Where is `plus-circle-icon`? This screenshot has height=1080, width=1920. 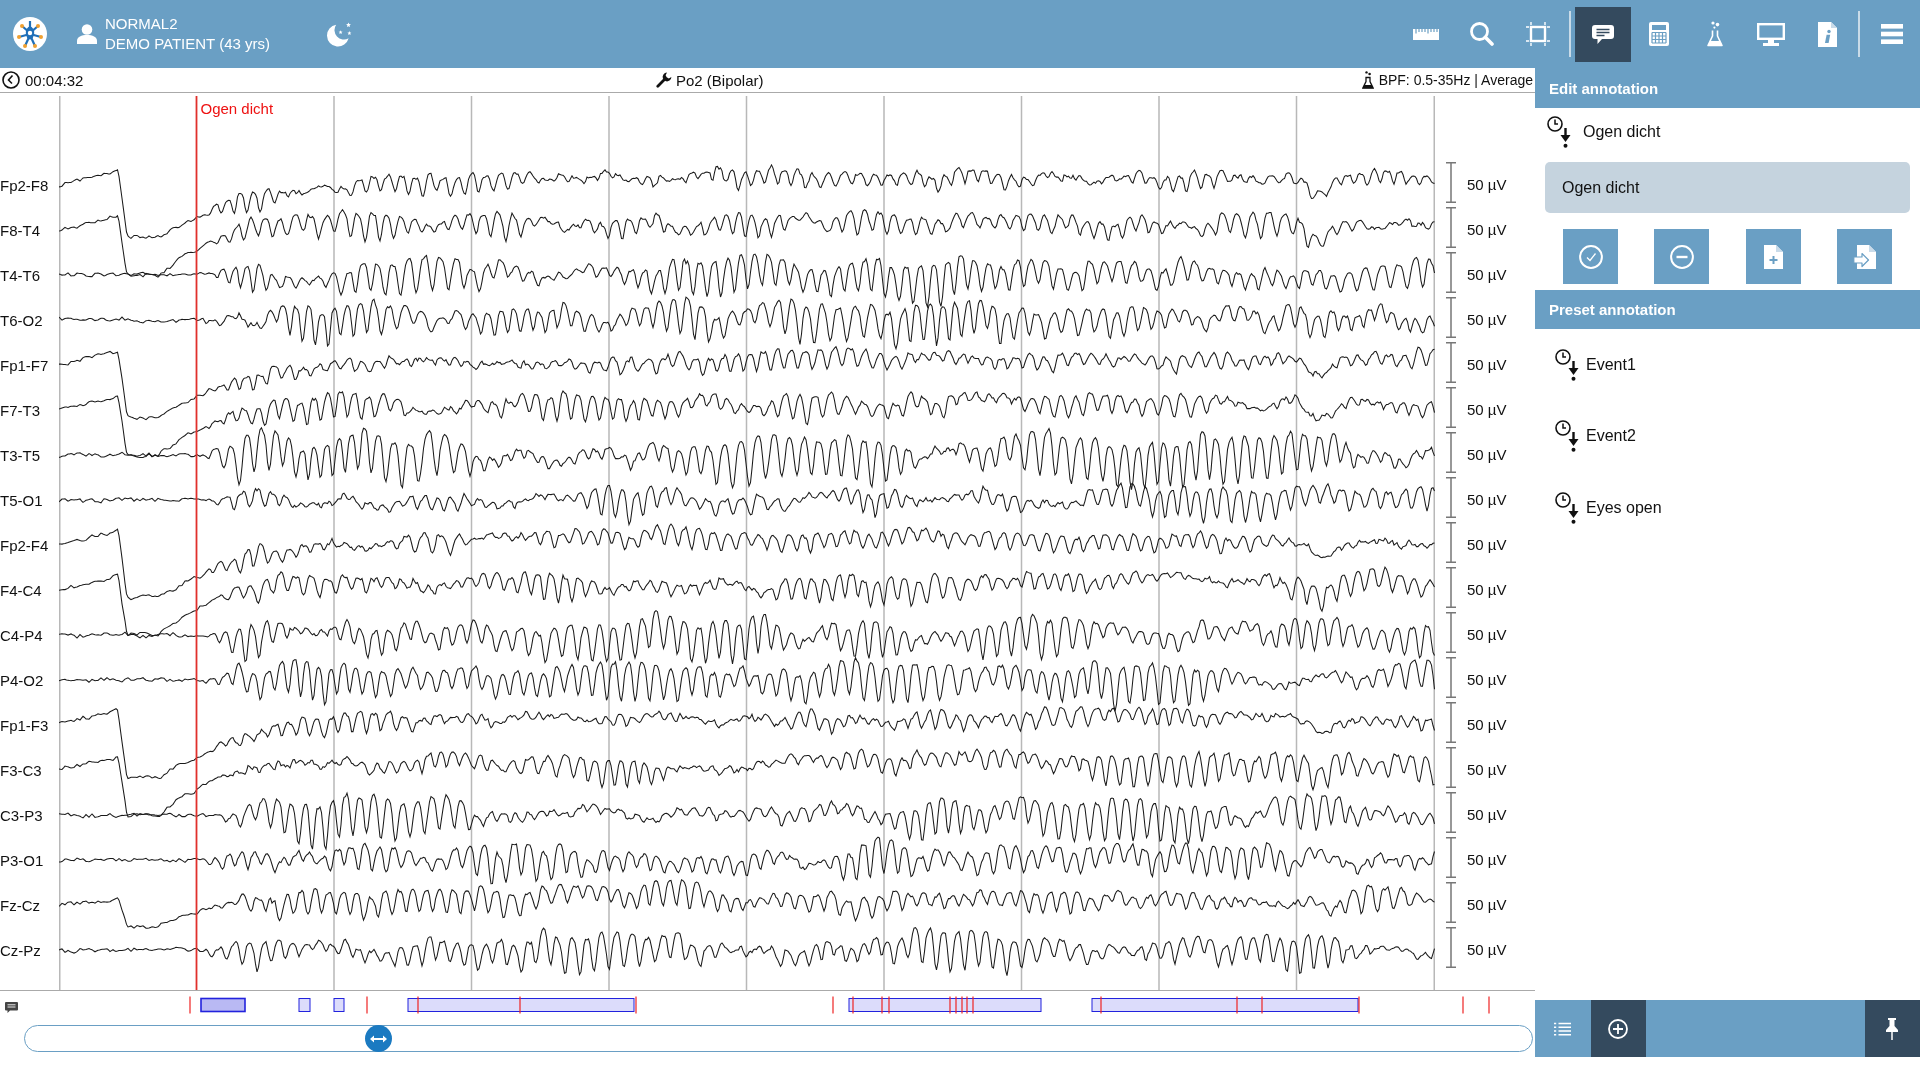 plus-circle-icon is located at coordinates (1618, 1028).